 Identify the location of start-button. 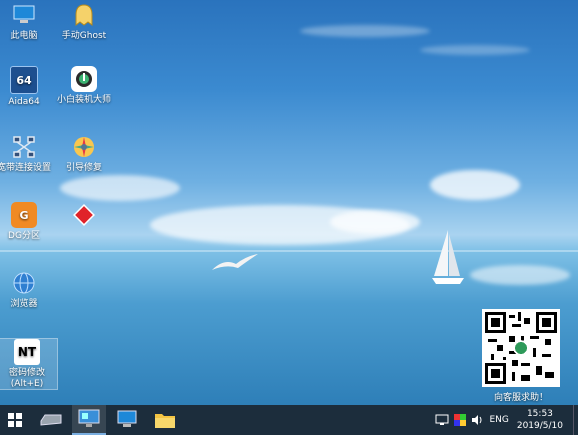
(15, 420).